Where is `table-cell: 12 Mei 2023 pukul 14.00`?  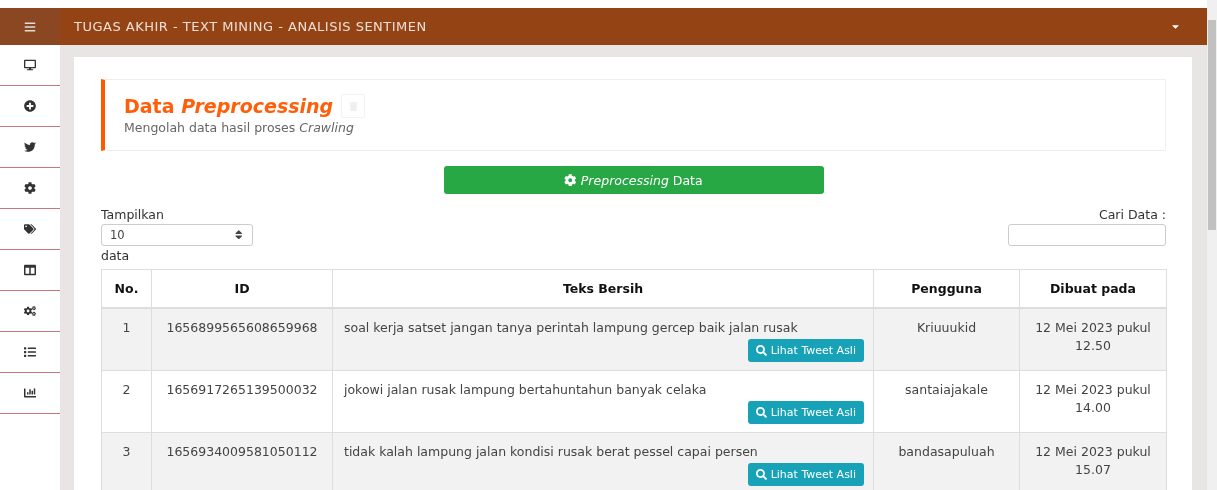 table-cell: 12 Mei 2023 pukul 14.00 is located at coordinates (1093, 401).